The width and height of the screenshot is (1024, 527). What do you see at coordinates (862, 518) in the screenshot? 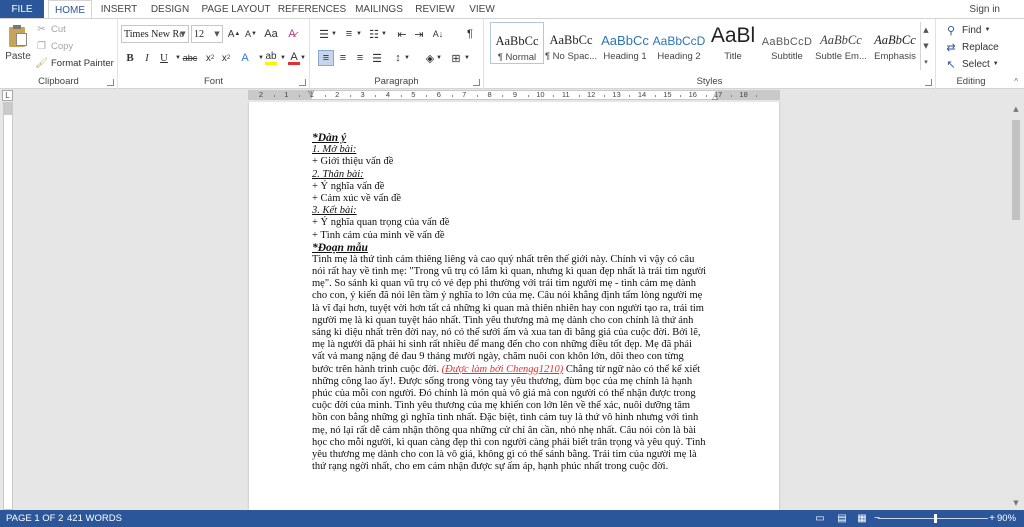
I see `web-layout-icon: ▦` at bounding box center [862, 518].